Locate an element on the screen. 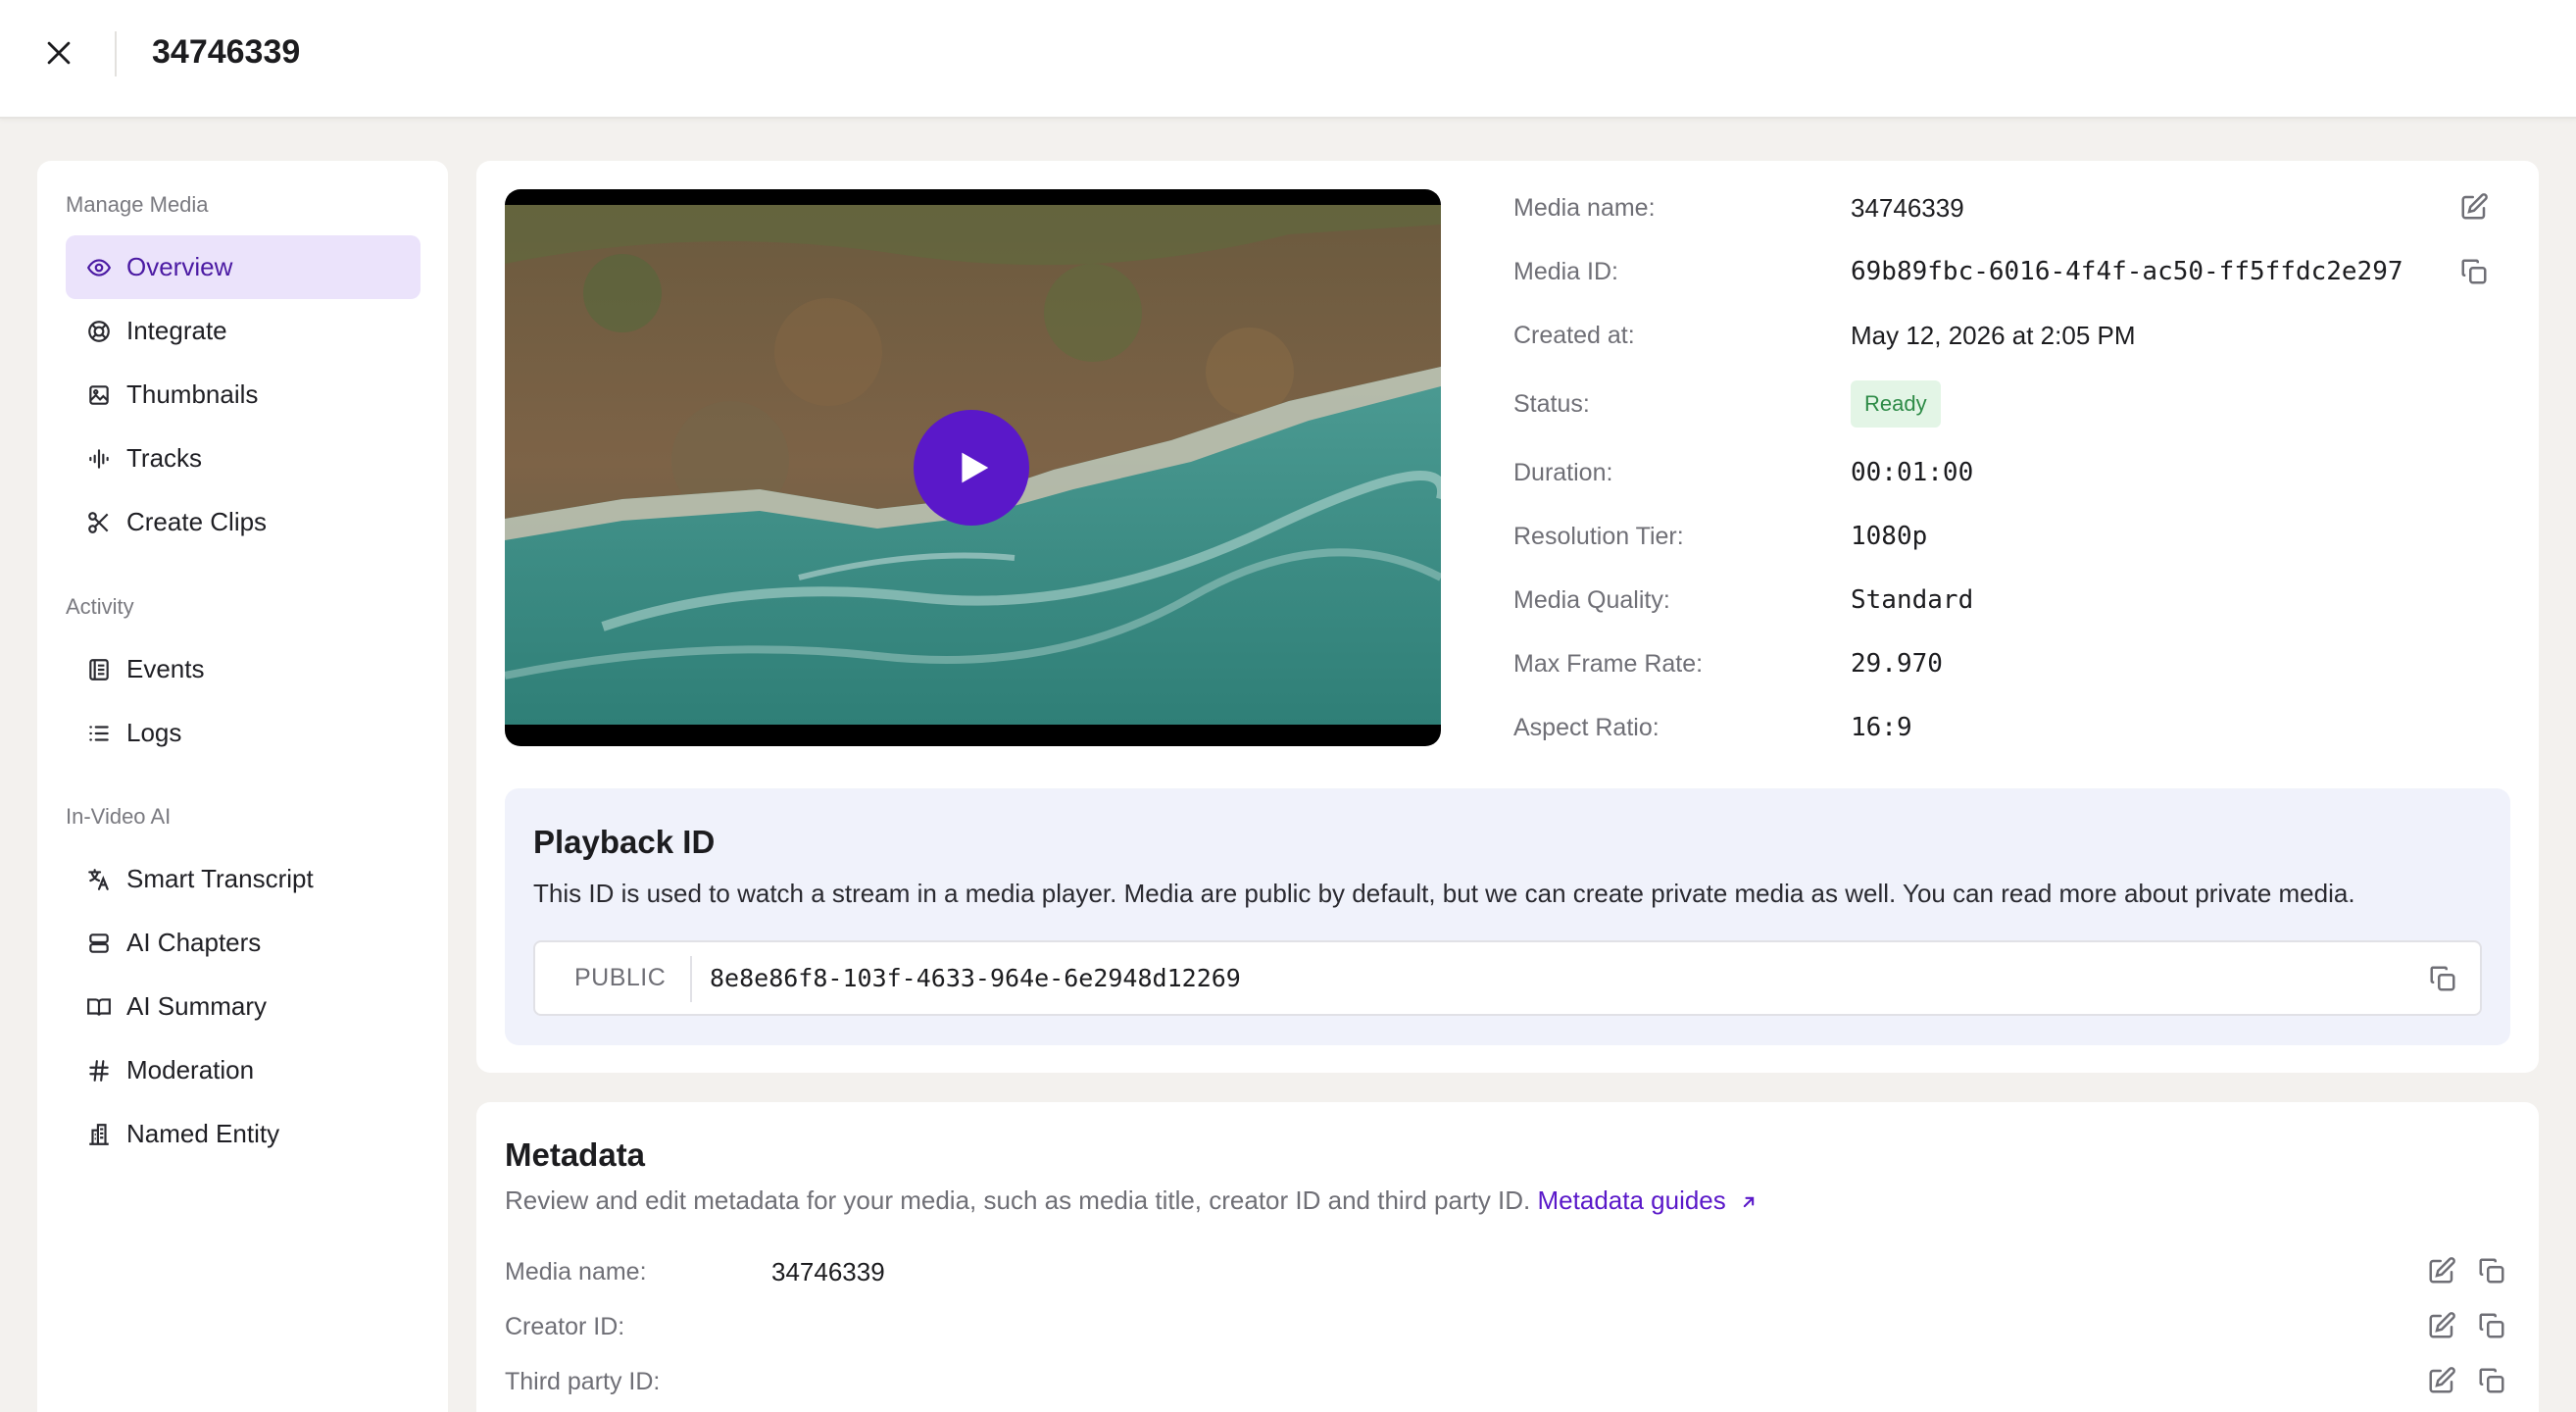 Image resolution: width=2576 pixels, height=1412 pixels. media-quality-value: Standard is located at coordinates (1912, 600).